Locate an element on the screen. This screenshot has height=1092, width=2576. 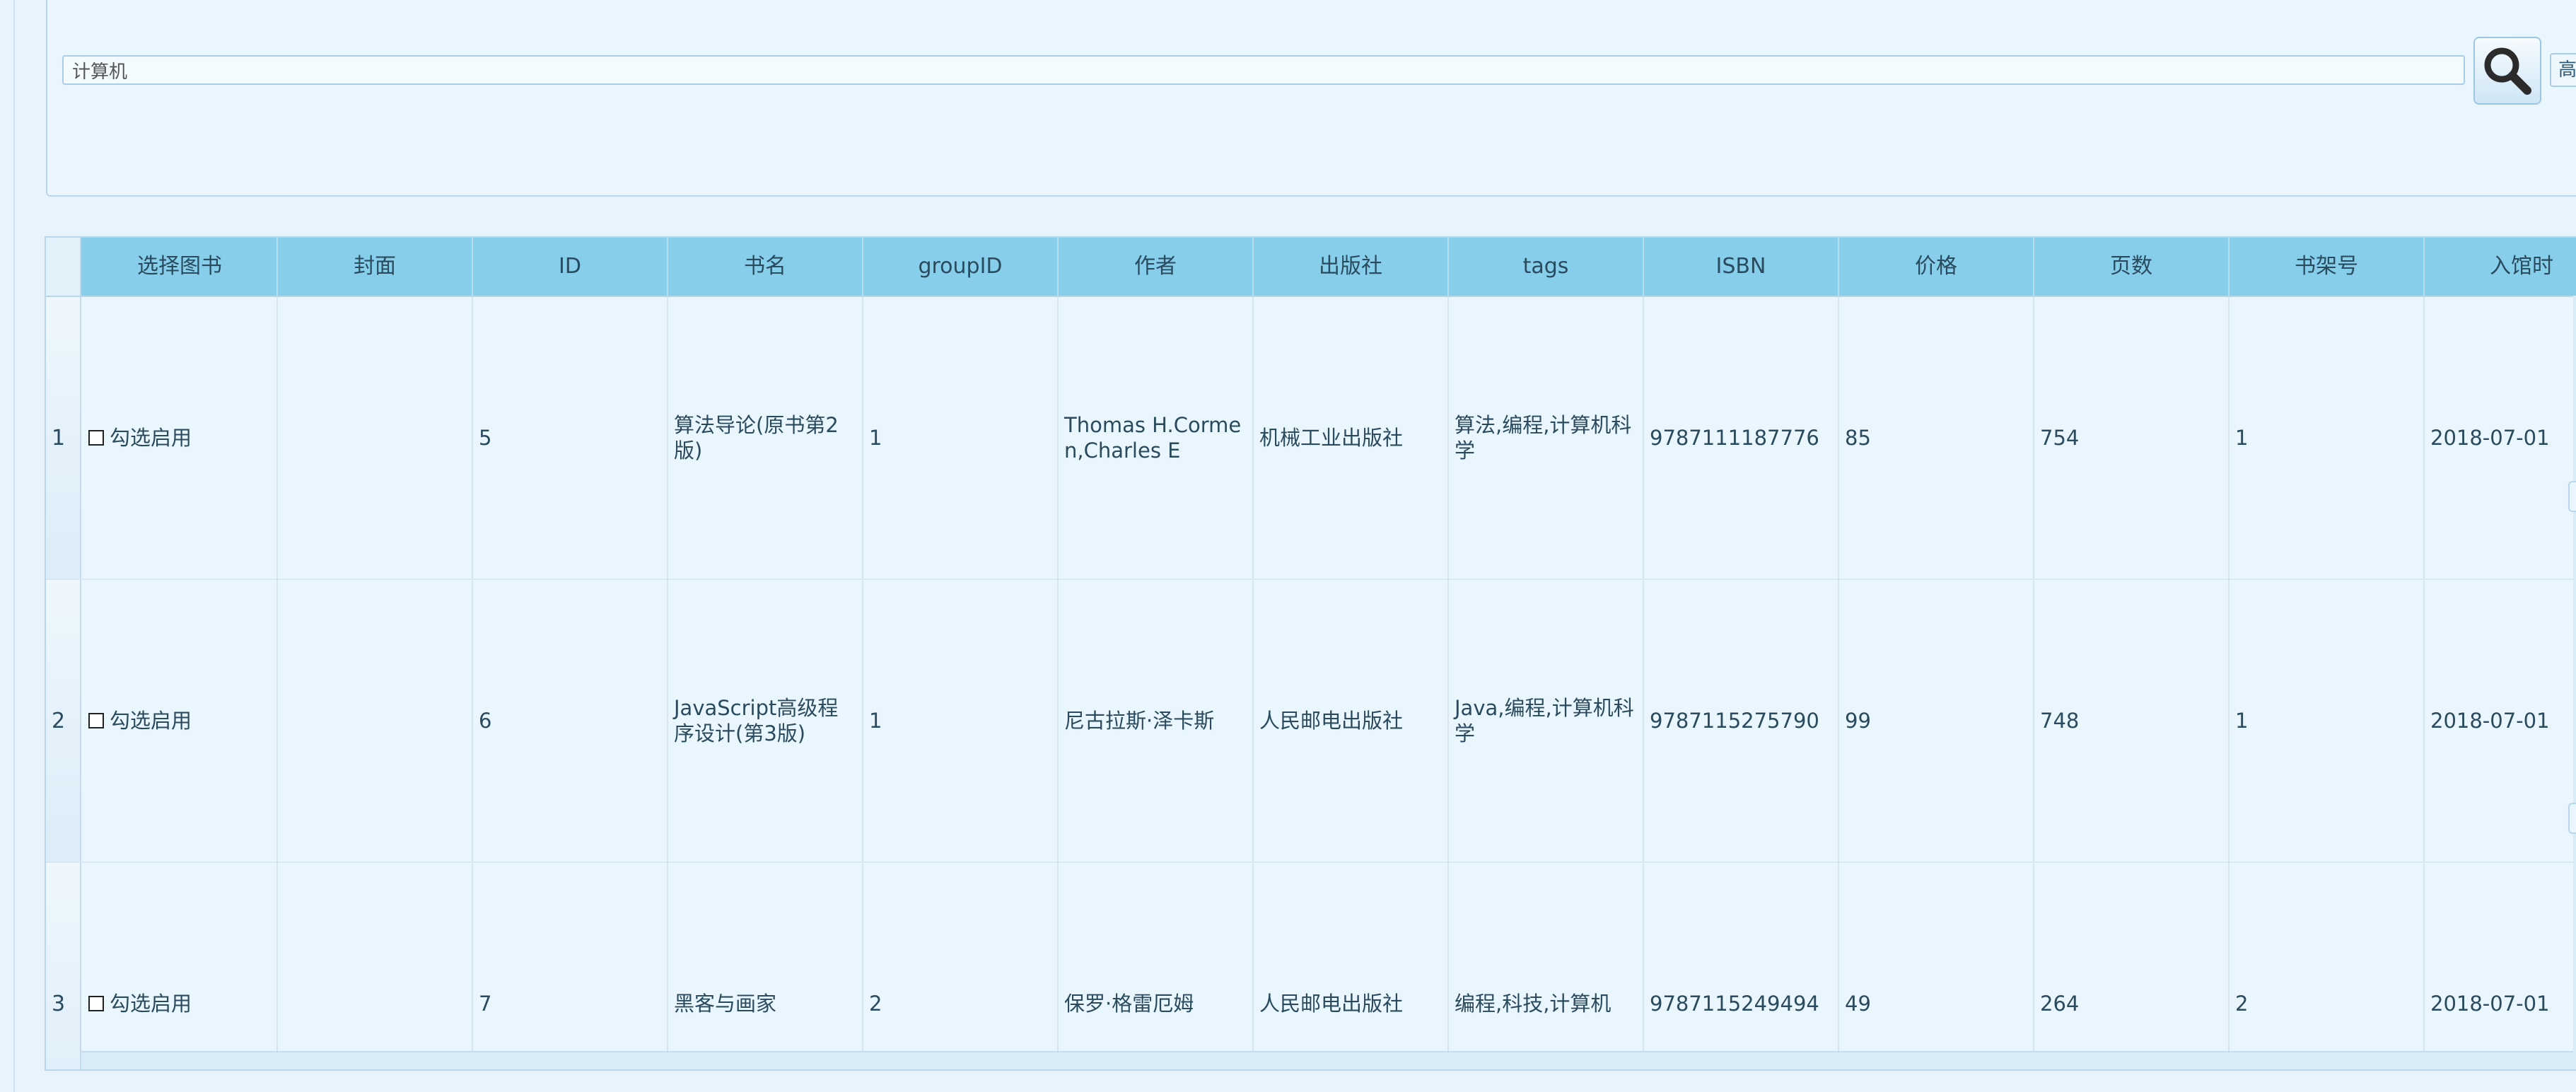
cell-text-publisher: 机械工业出版社 is located at coordinates (1331, 438).